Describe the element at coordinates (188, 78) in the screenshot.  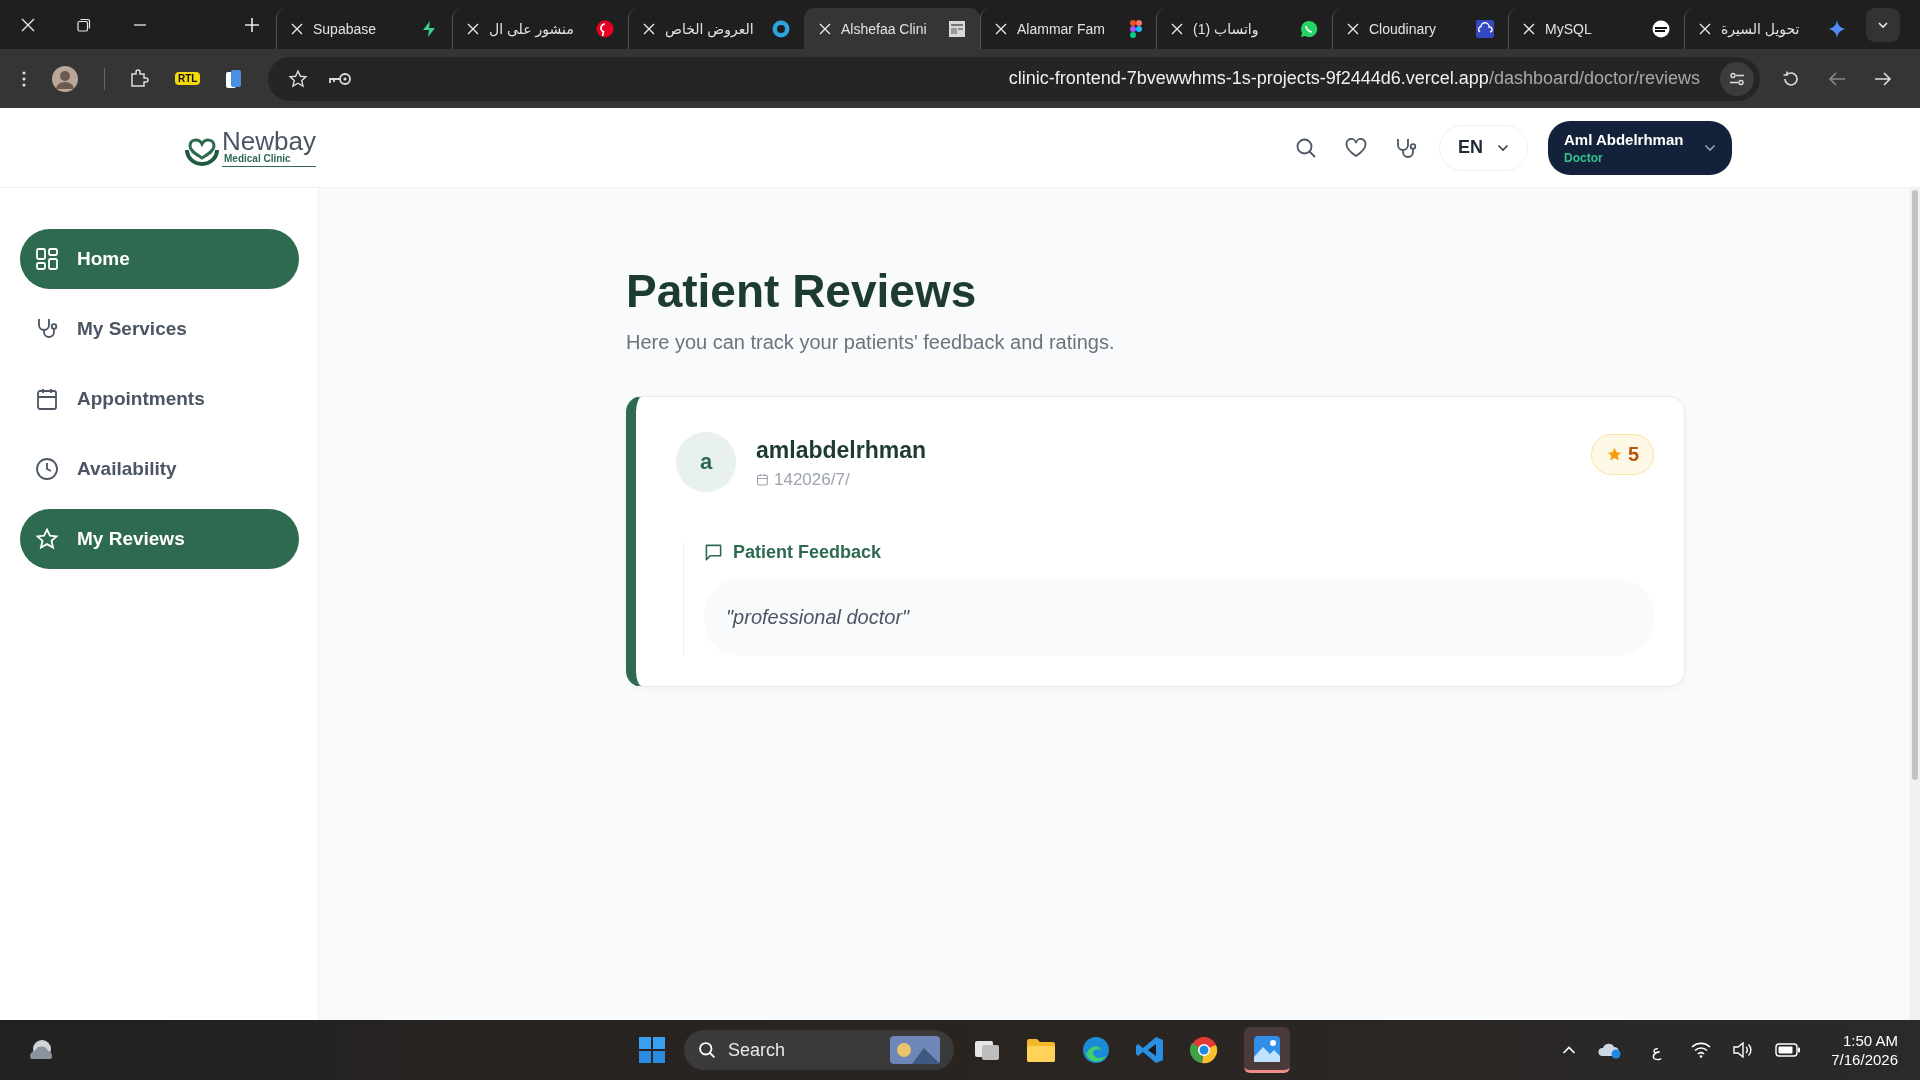
I see `extension-badge: RTL` at that location.